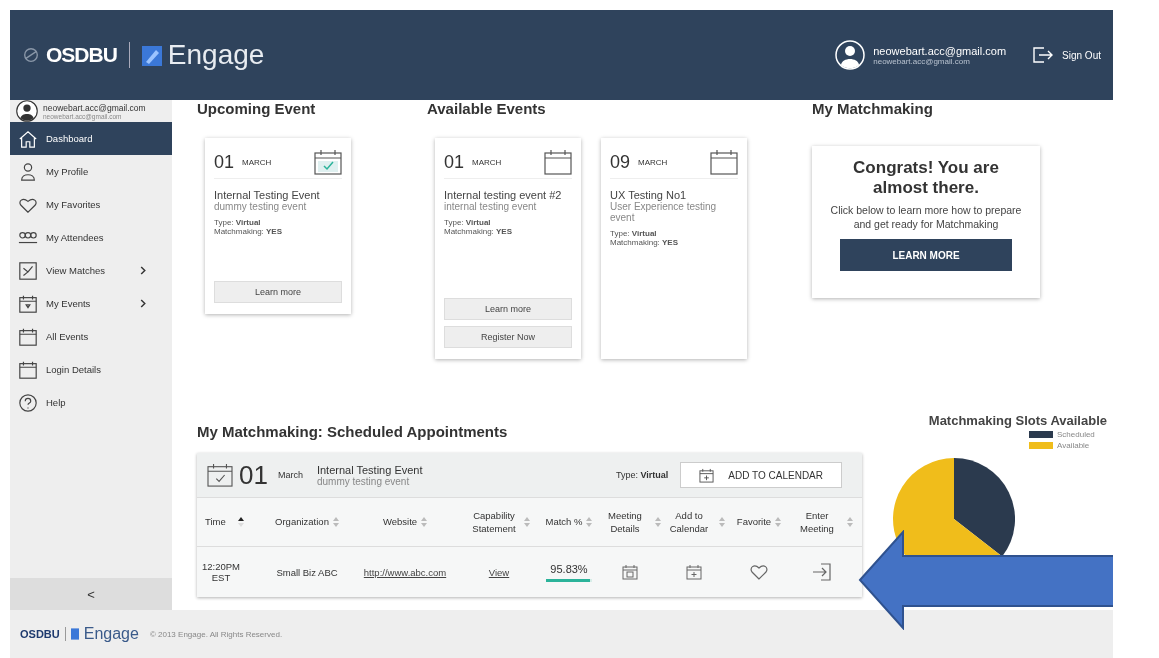 The image size is (1159, 658). I want to click on event-title: UX Testing No1, so click(648, 195).